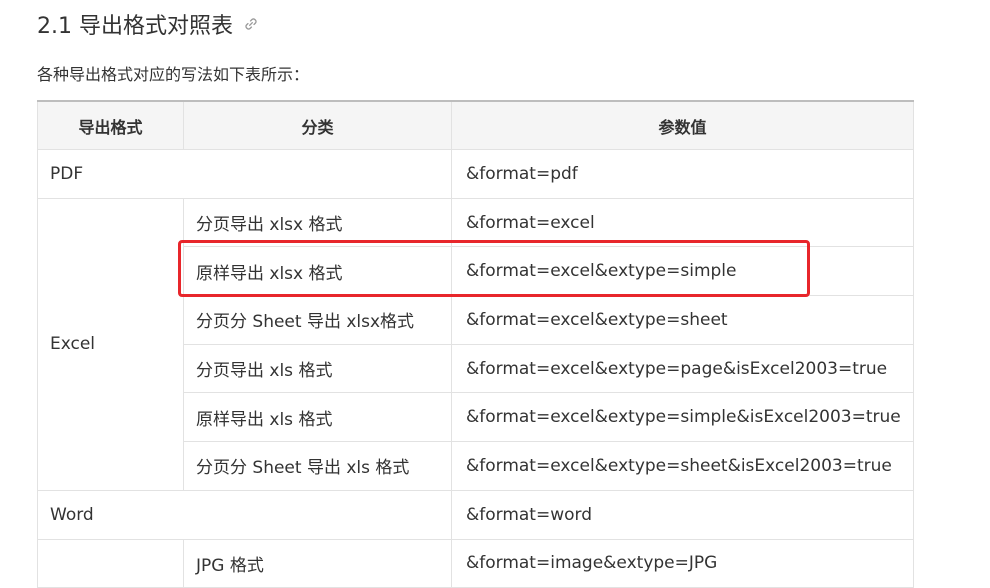 The height and width of the screenshot is (588, 990). I want to click on param-cell: &format=excel, so click(682, 222).